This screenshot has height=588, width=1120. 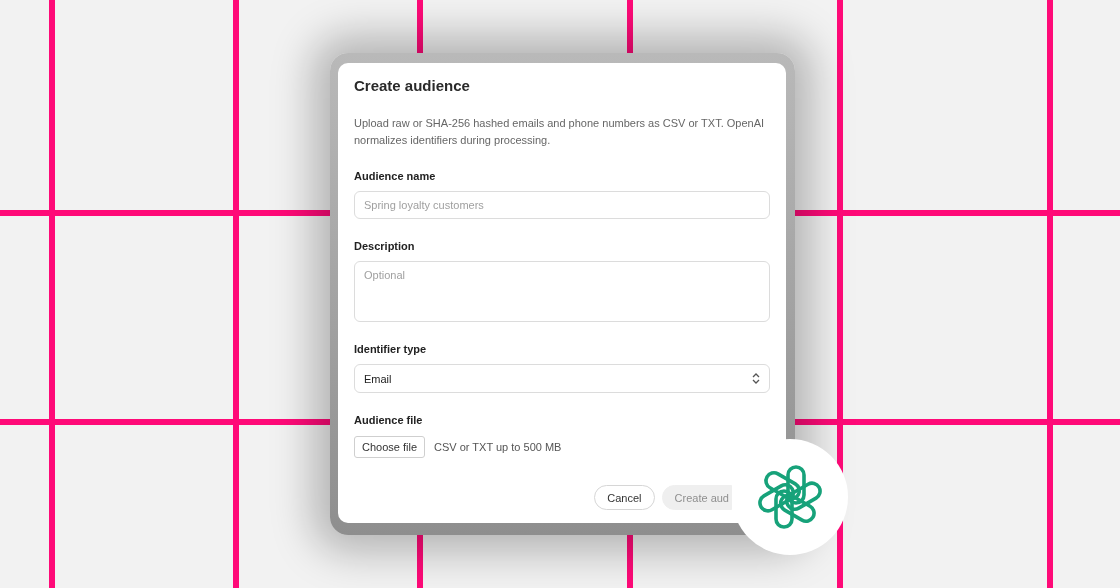 What do you see at coordinates (391, 349) in the screenshot?
I see `field-label: Identifier type` at bounding box center [391, 349].